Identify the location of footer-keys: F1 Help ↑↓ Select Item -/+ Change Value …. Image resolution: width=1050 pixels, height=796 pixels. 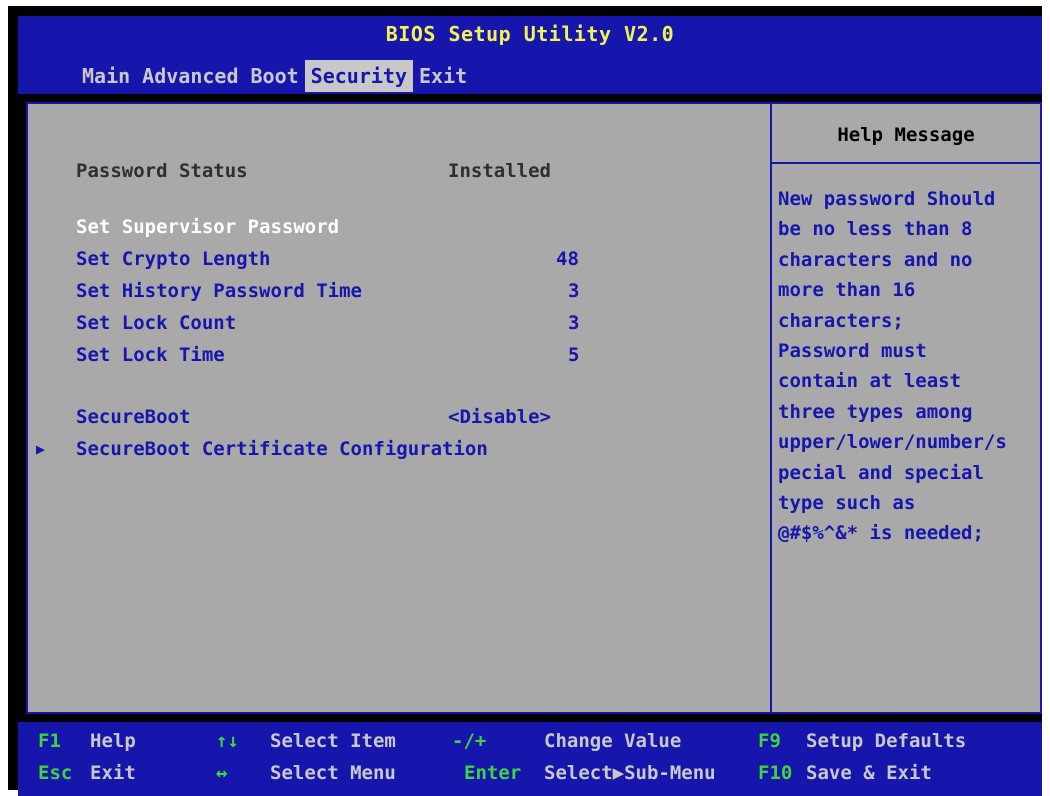
(530, 759).